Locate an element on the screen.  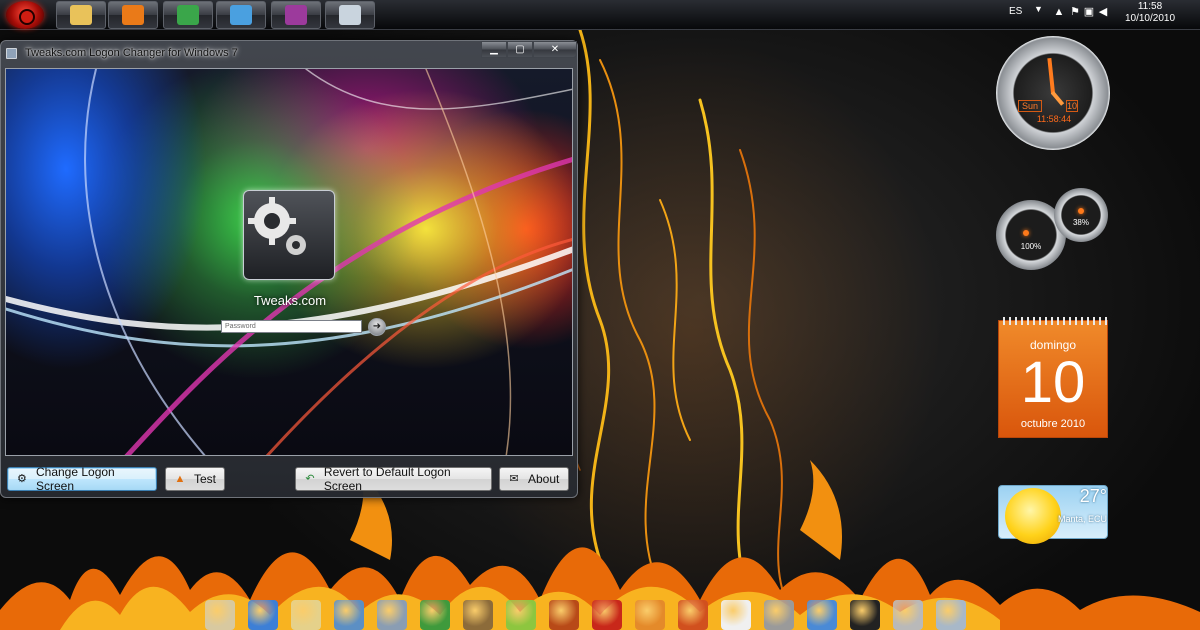
explorer-icon is located at coordinates (81, 15).